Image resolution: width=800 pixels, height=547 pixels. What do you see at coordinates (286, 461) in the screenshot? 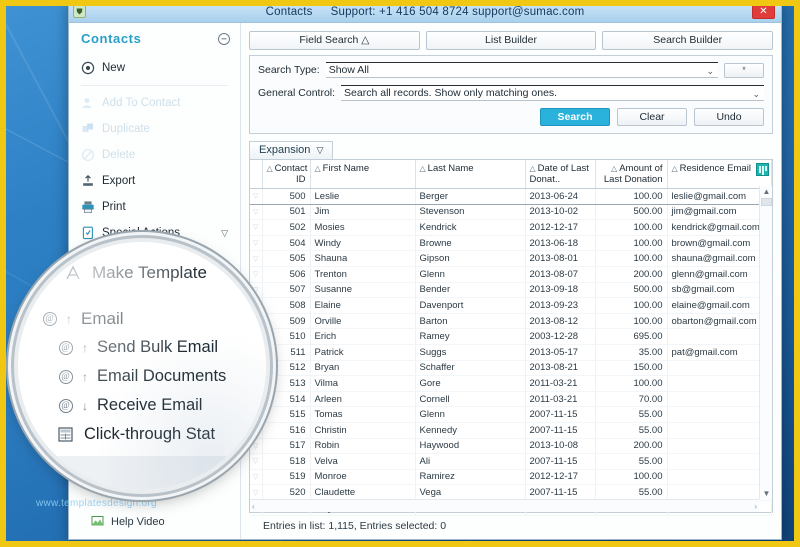
I see `cell-contact-id: 518` at bounding box center [286, 461].